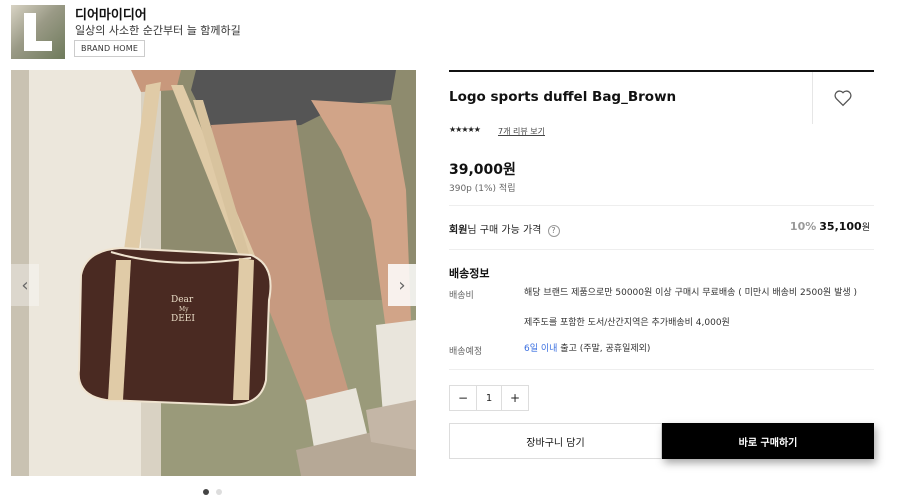 The height and width of the screenshot is (496, 900). What do you see at coordinates (182, 300) in the screenshot?
I see `bag-print-text: Dear` at bounding box center [182, 300].